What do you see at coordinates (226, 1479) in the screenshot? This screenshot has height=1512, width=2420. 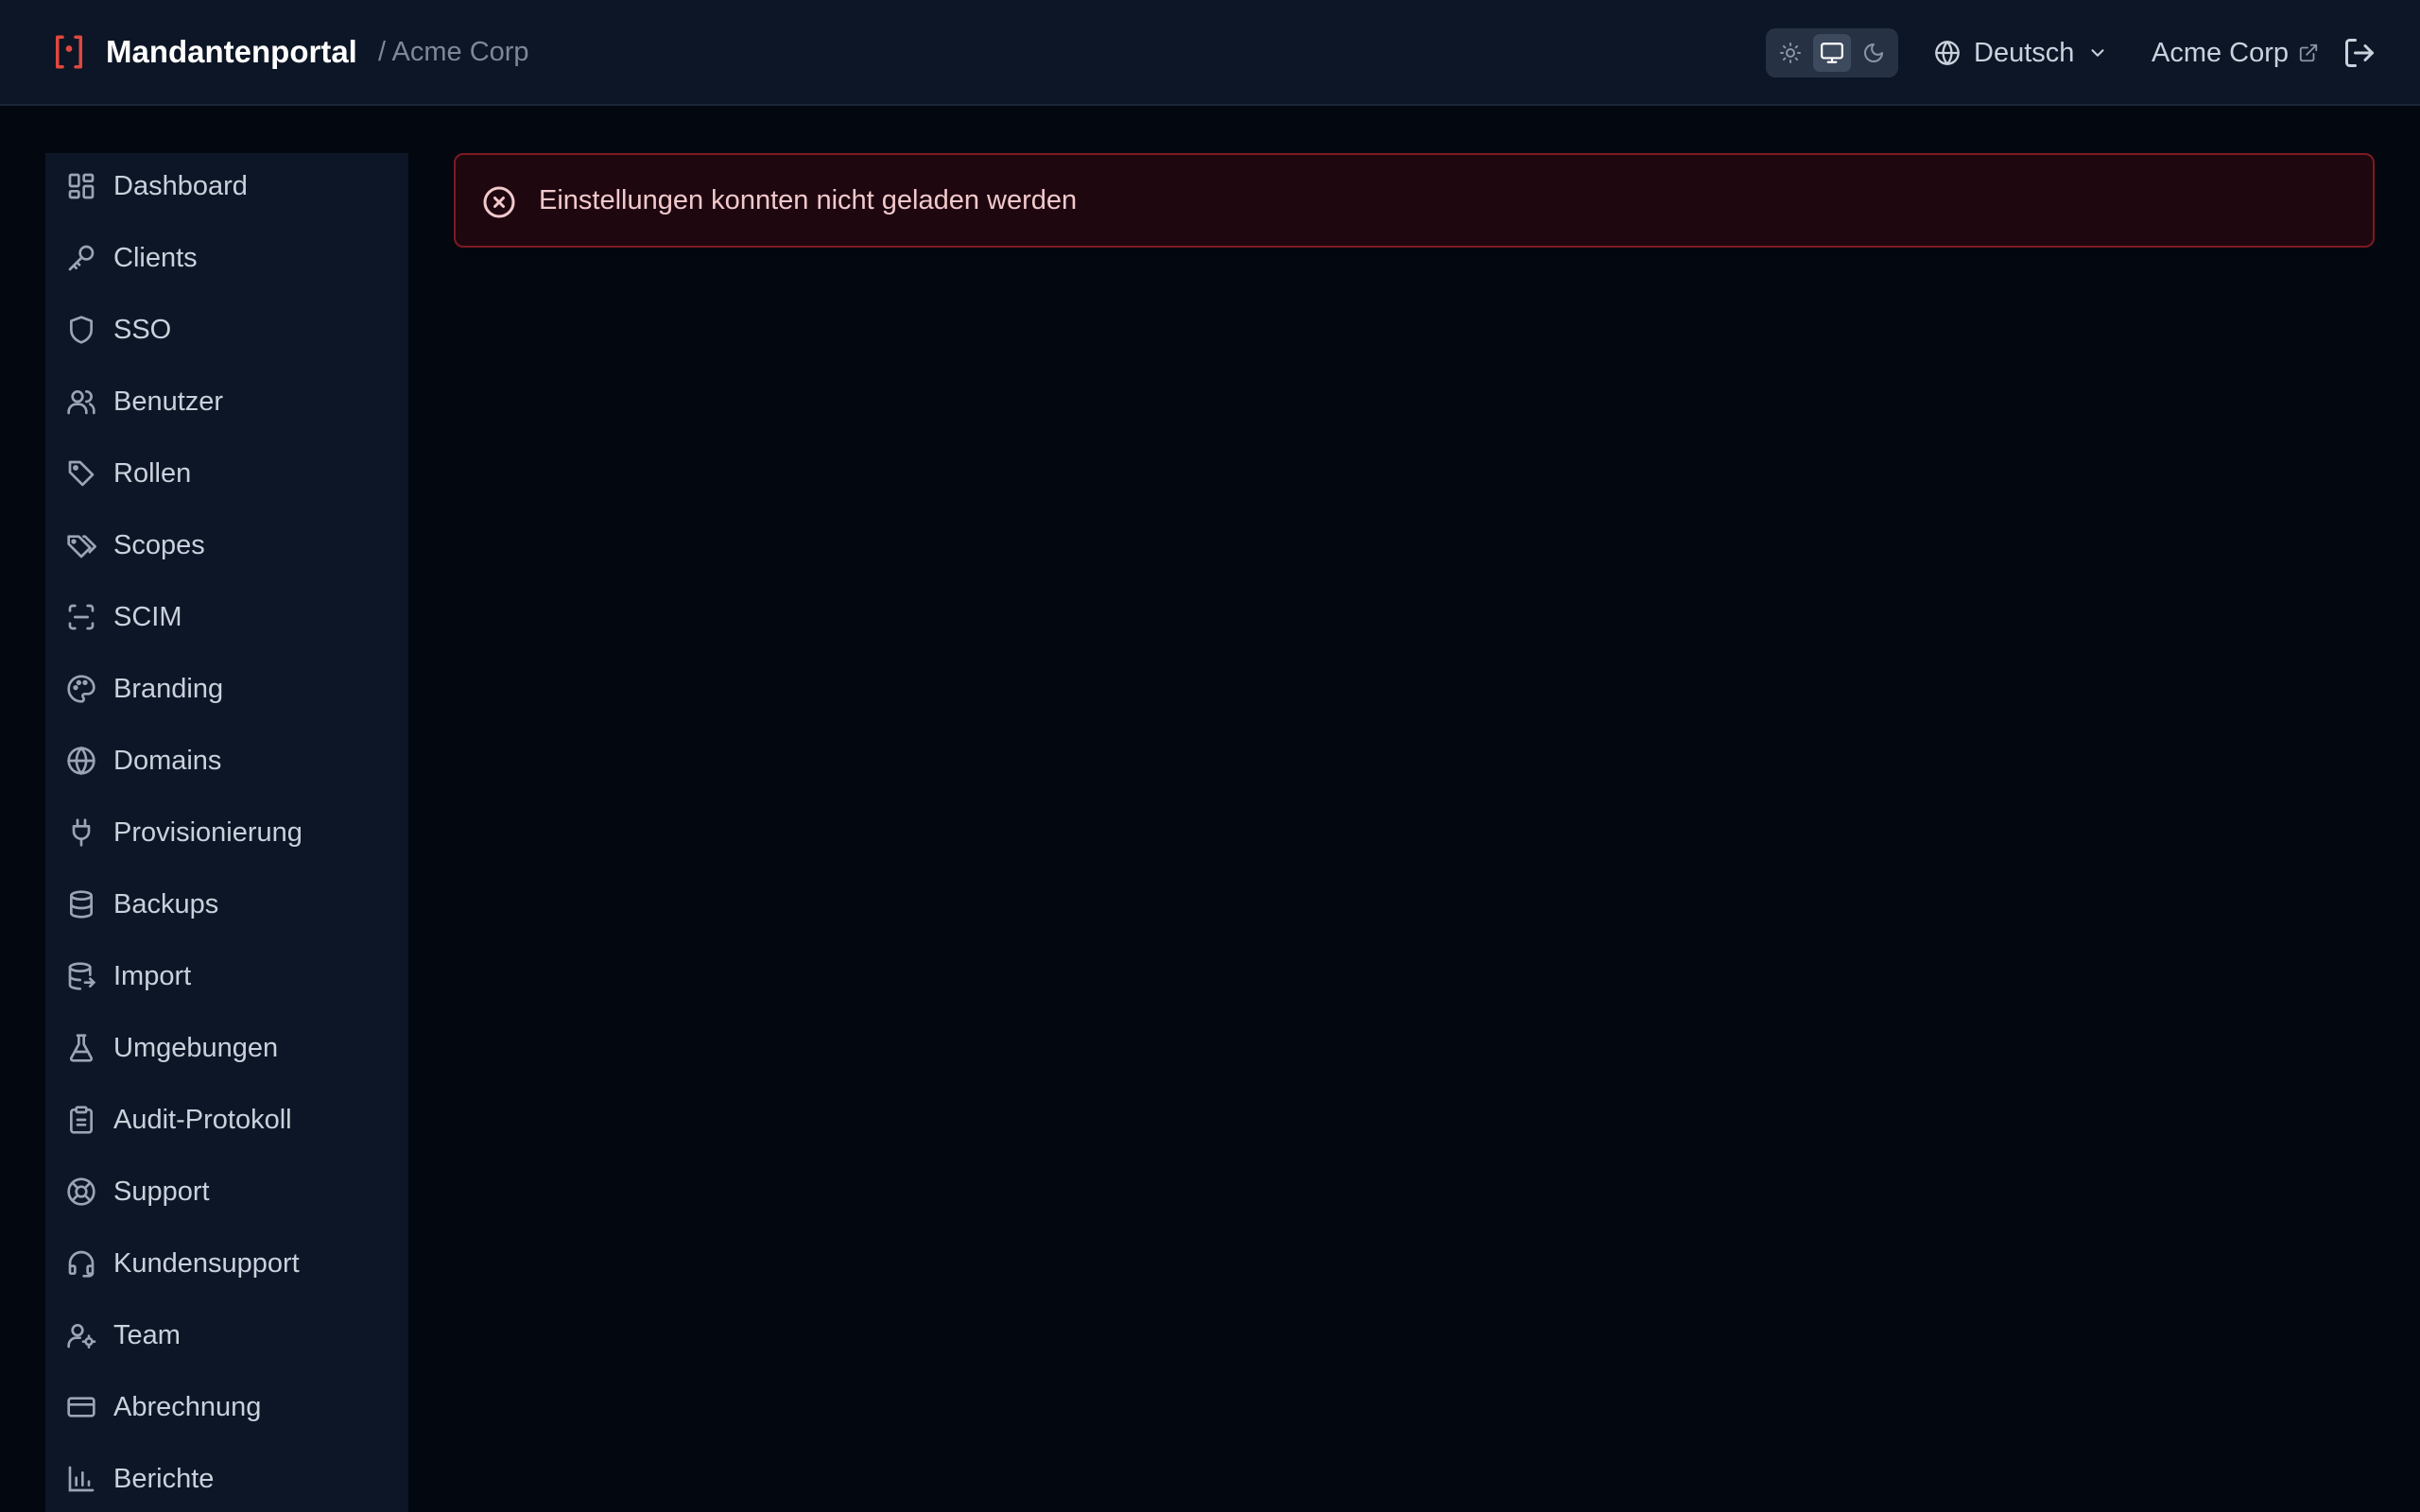 I see `sidebar-item-berichte: Berichte` at bounding box center [226, 1479].